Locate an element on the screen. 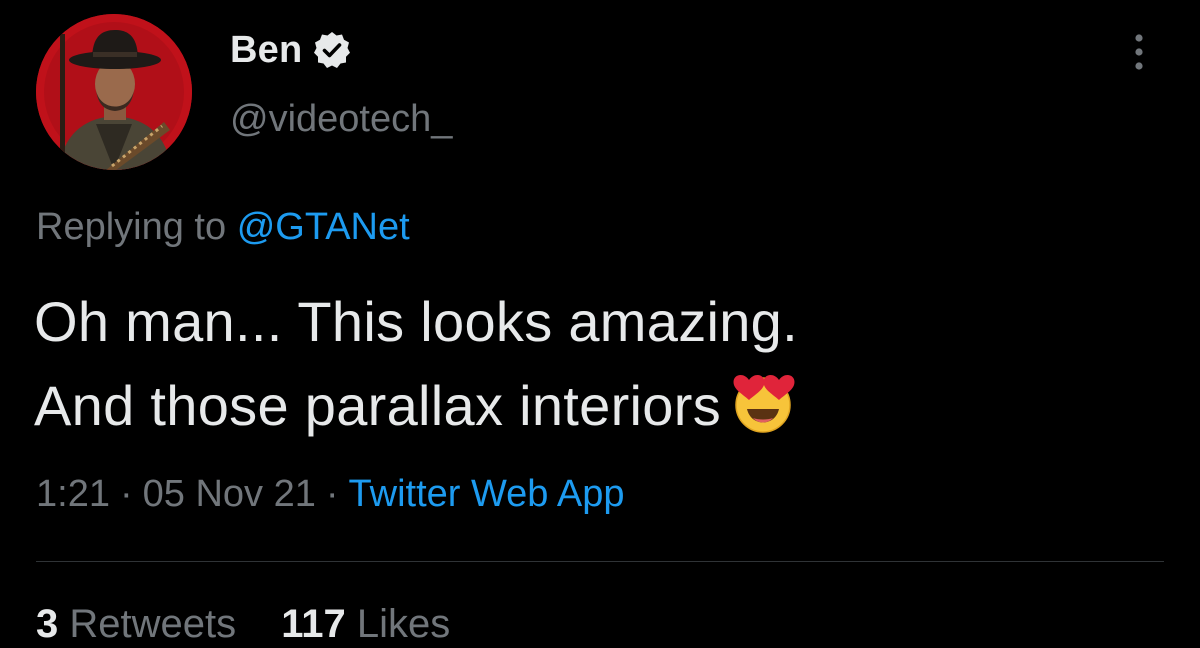 This screenshot has width=1200, height=648. likes-stat: 117 Likes is located at coordinates (365, 624).